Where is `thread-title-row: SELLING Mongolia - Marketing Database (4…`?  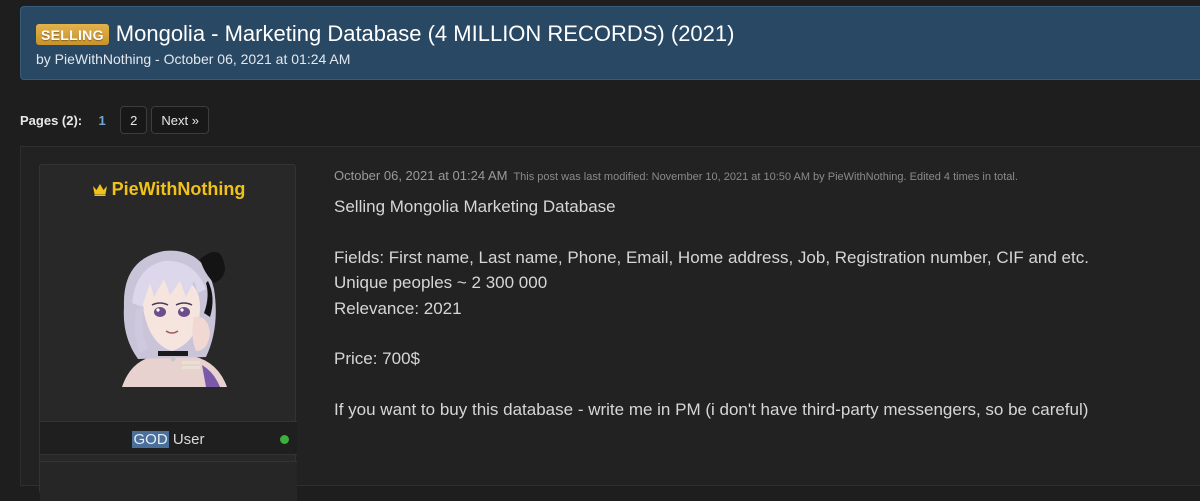 thread-title-row: SELLING Mongolia - Marketing Database (4… is located at coordinates (385, 34).